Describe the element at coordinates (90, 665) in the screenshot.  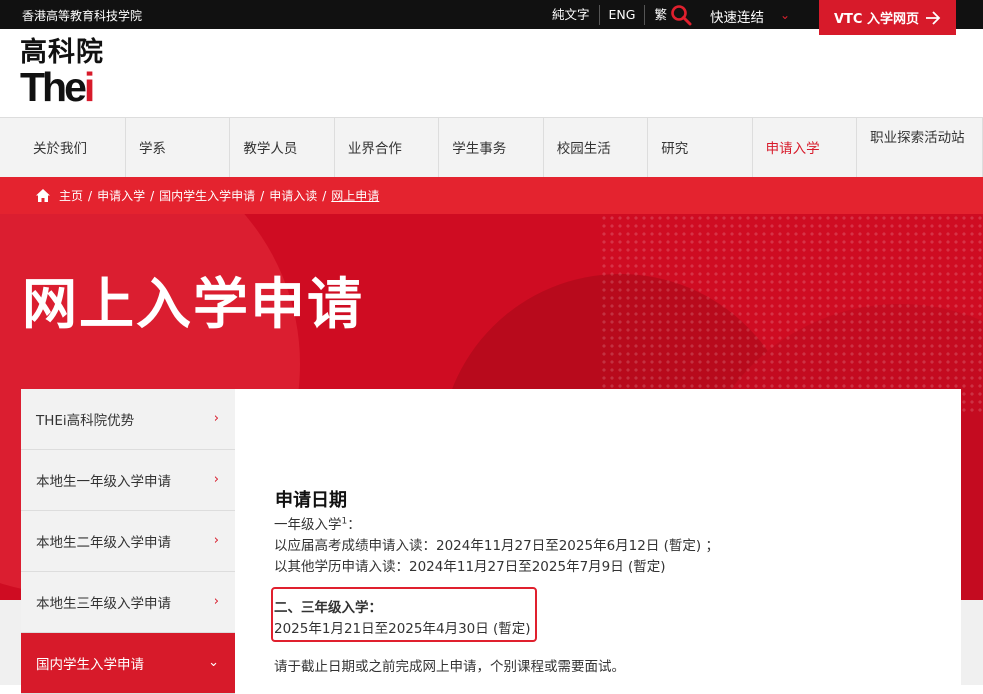
I see `sidebar-item-label: 国内学生入学申请` at that location.